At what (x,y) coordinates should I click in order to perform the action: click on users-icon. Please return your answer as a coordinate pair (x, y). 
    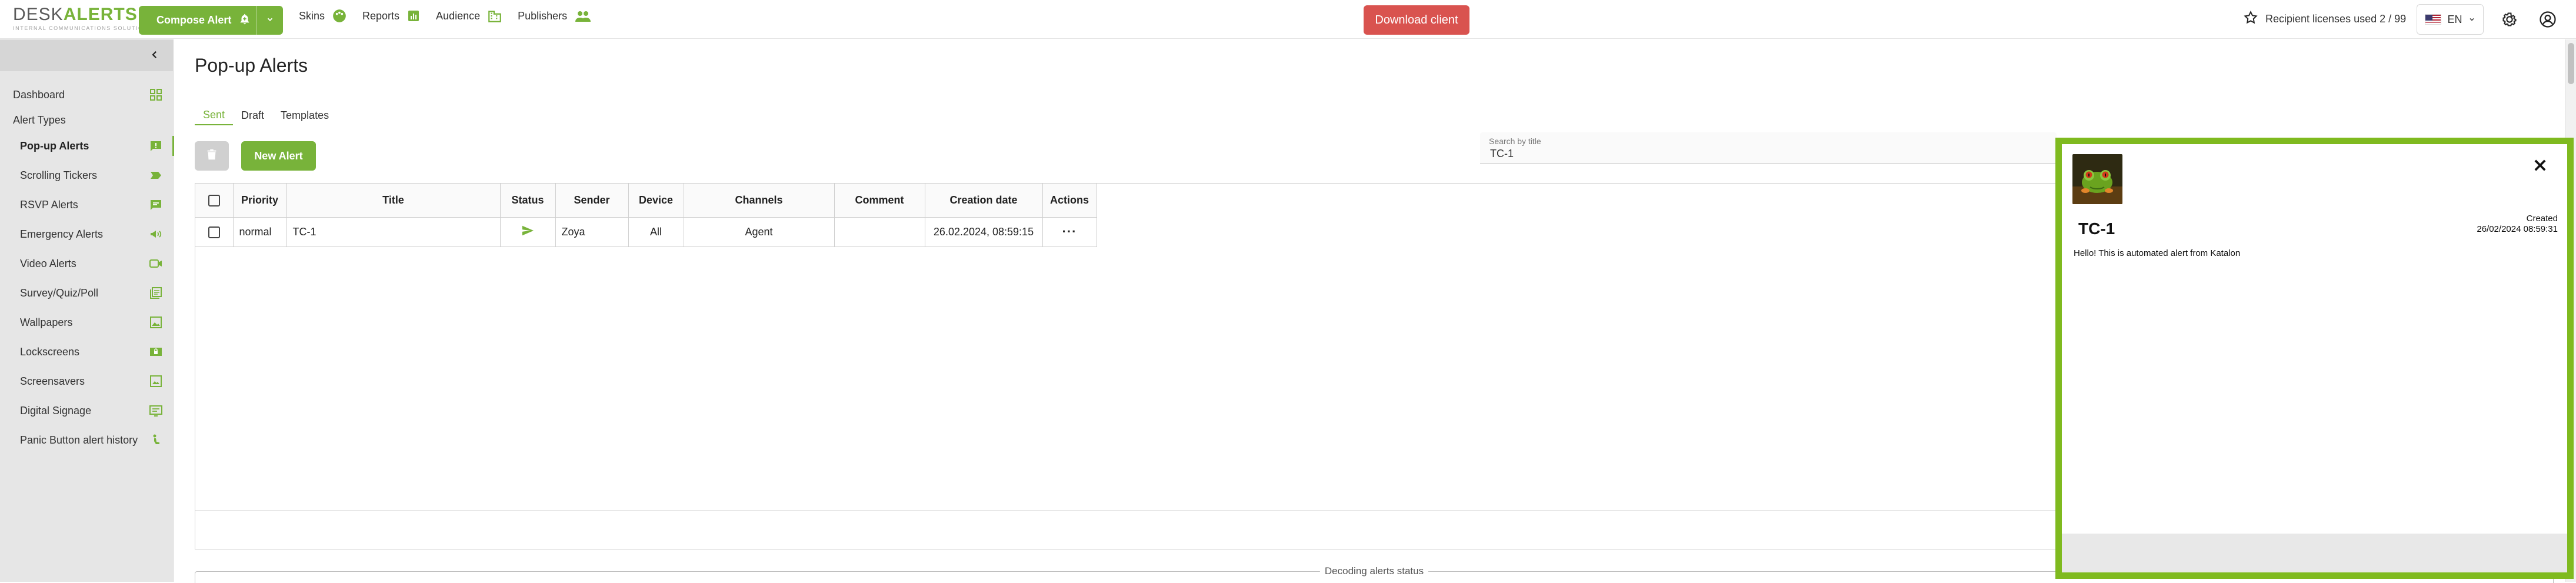
    Looking at the image, I should click on (583, 16).